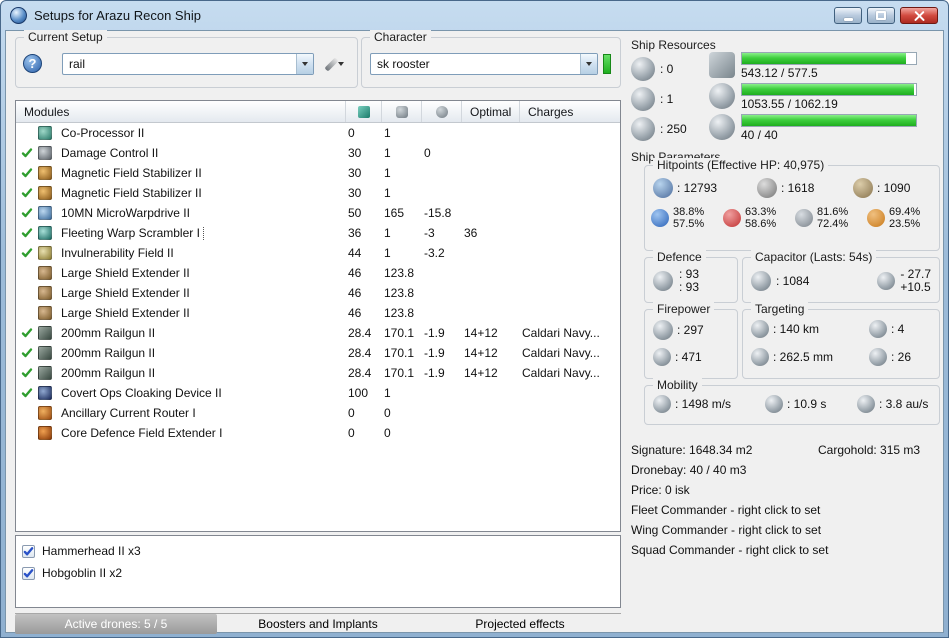  Describe the element at coordinates (691, 340) in the screenshot. I see `firepower-group: Firepower 297 471` at that location.